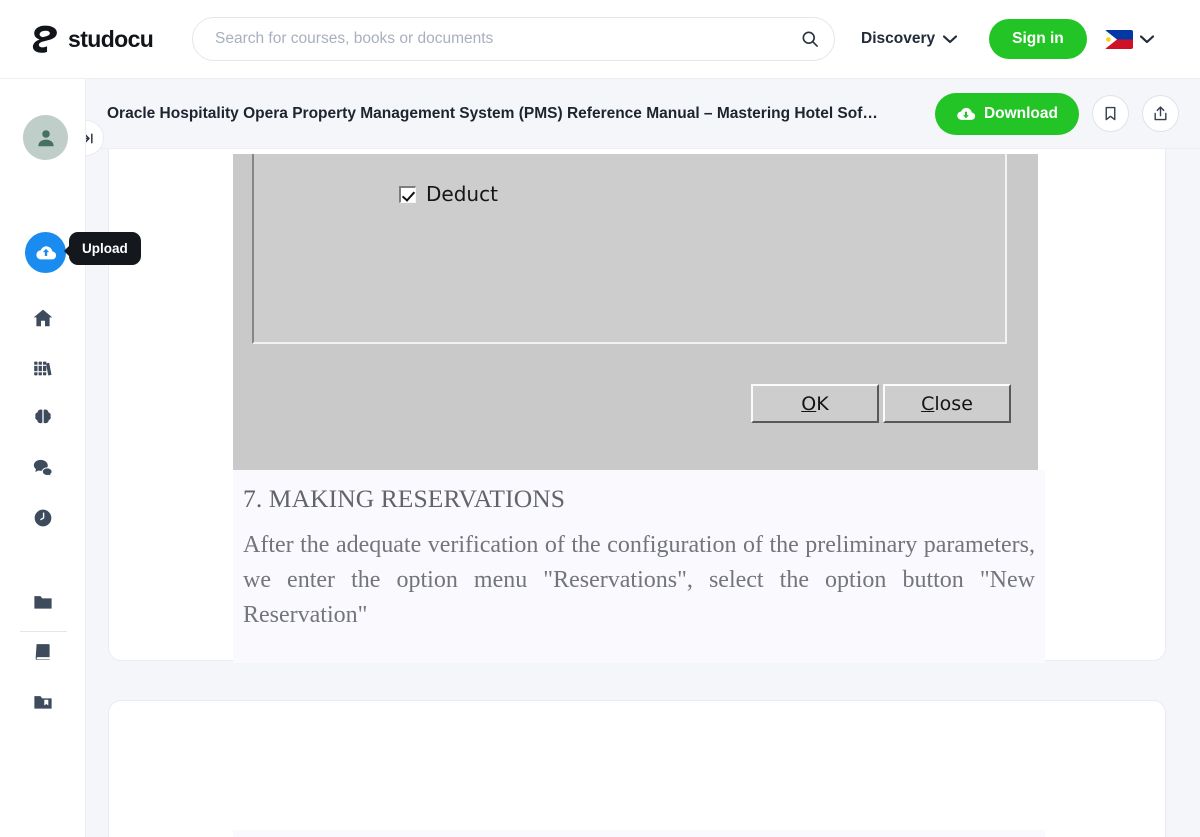 The width and height of the screenshot is (1200, 837). Describe the element at coordinates (629, 249) in the screenshot. I see `dialog-group-panel: Deduct` at that location.